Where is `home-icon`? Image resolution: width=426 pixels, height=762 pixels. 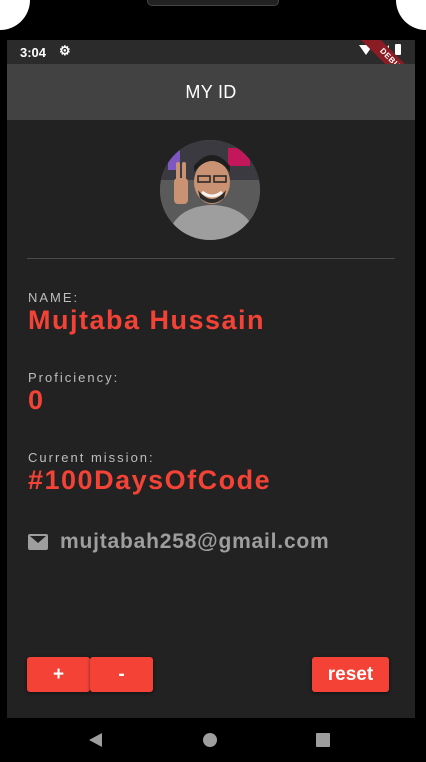 home-icon is located at coordinates (210, 740).